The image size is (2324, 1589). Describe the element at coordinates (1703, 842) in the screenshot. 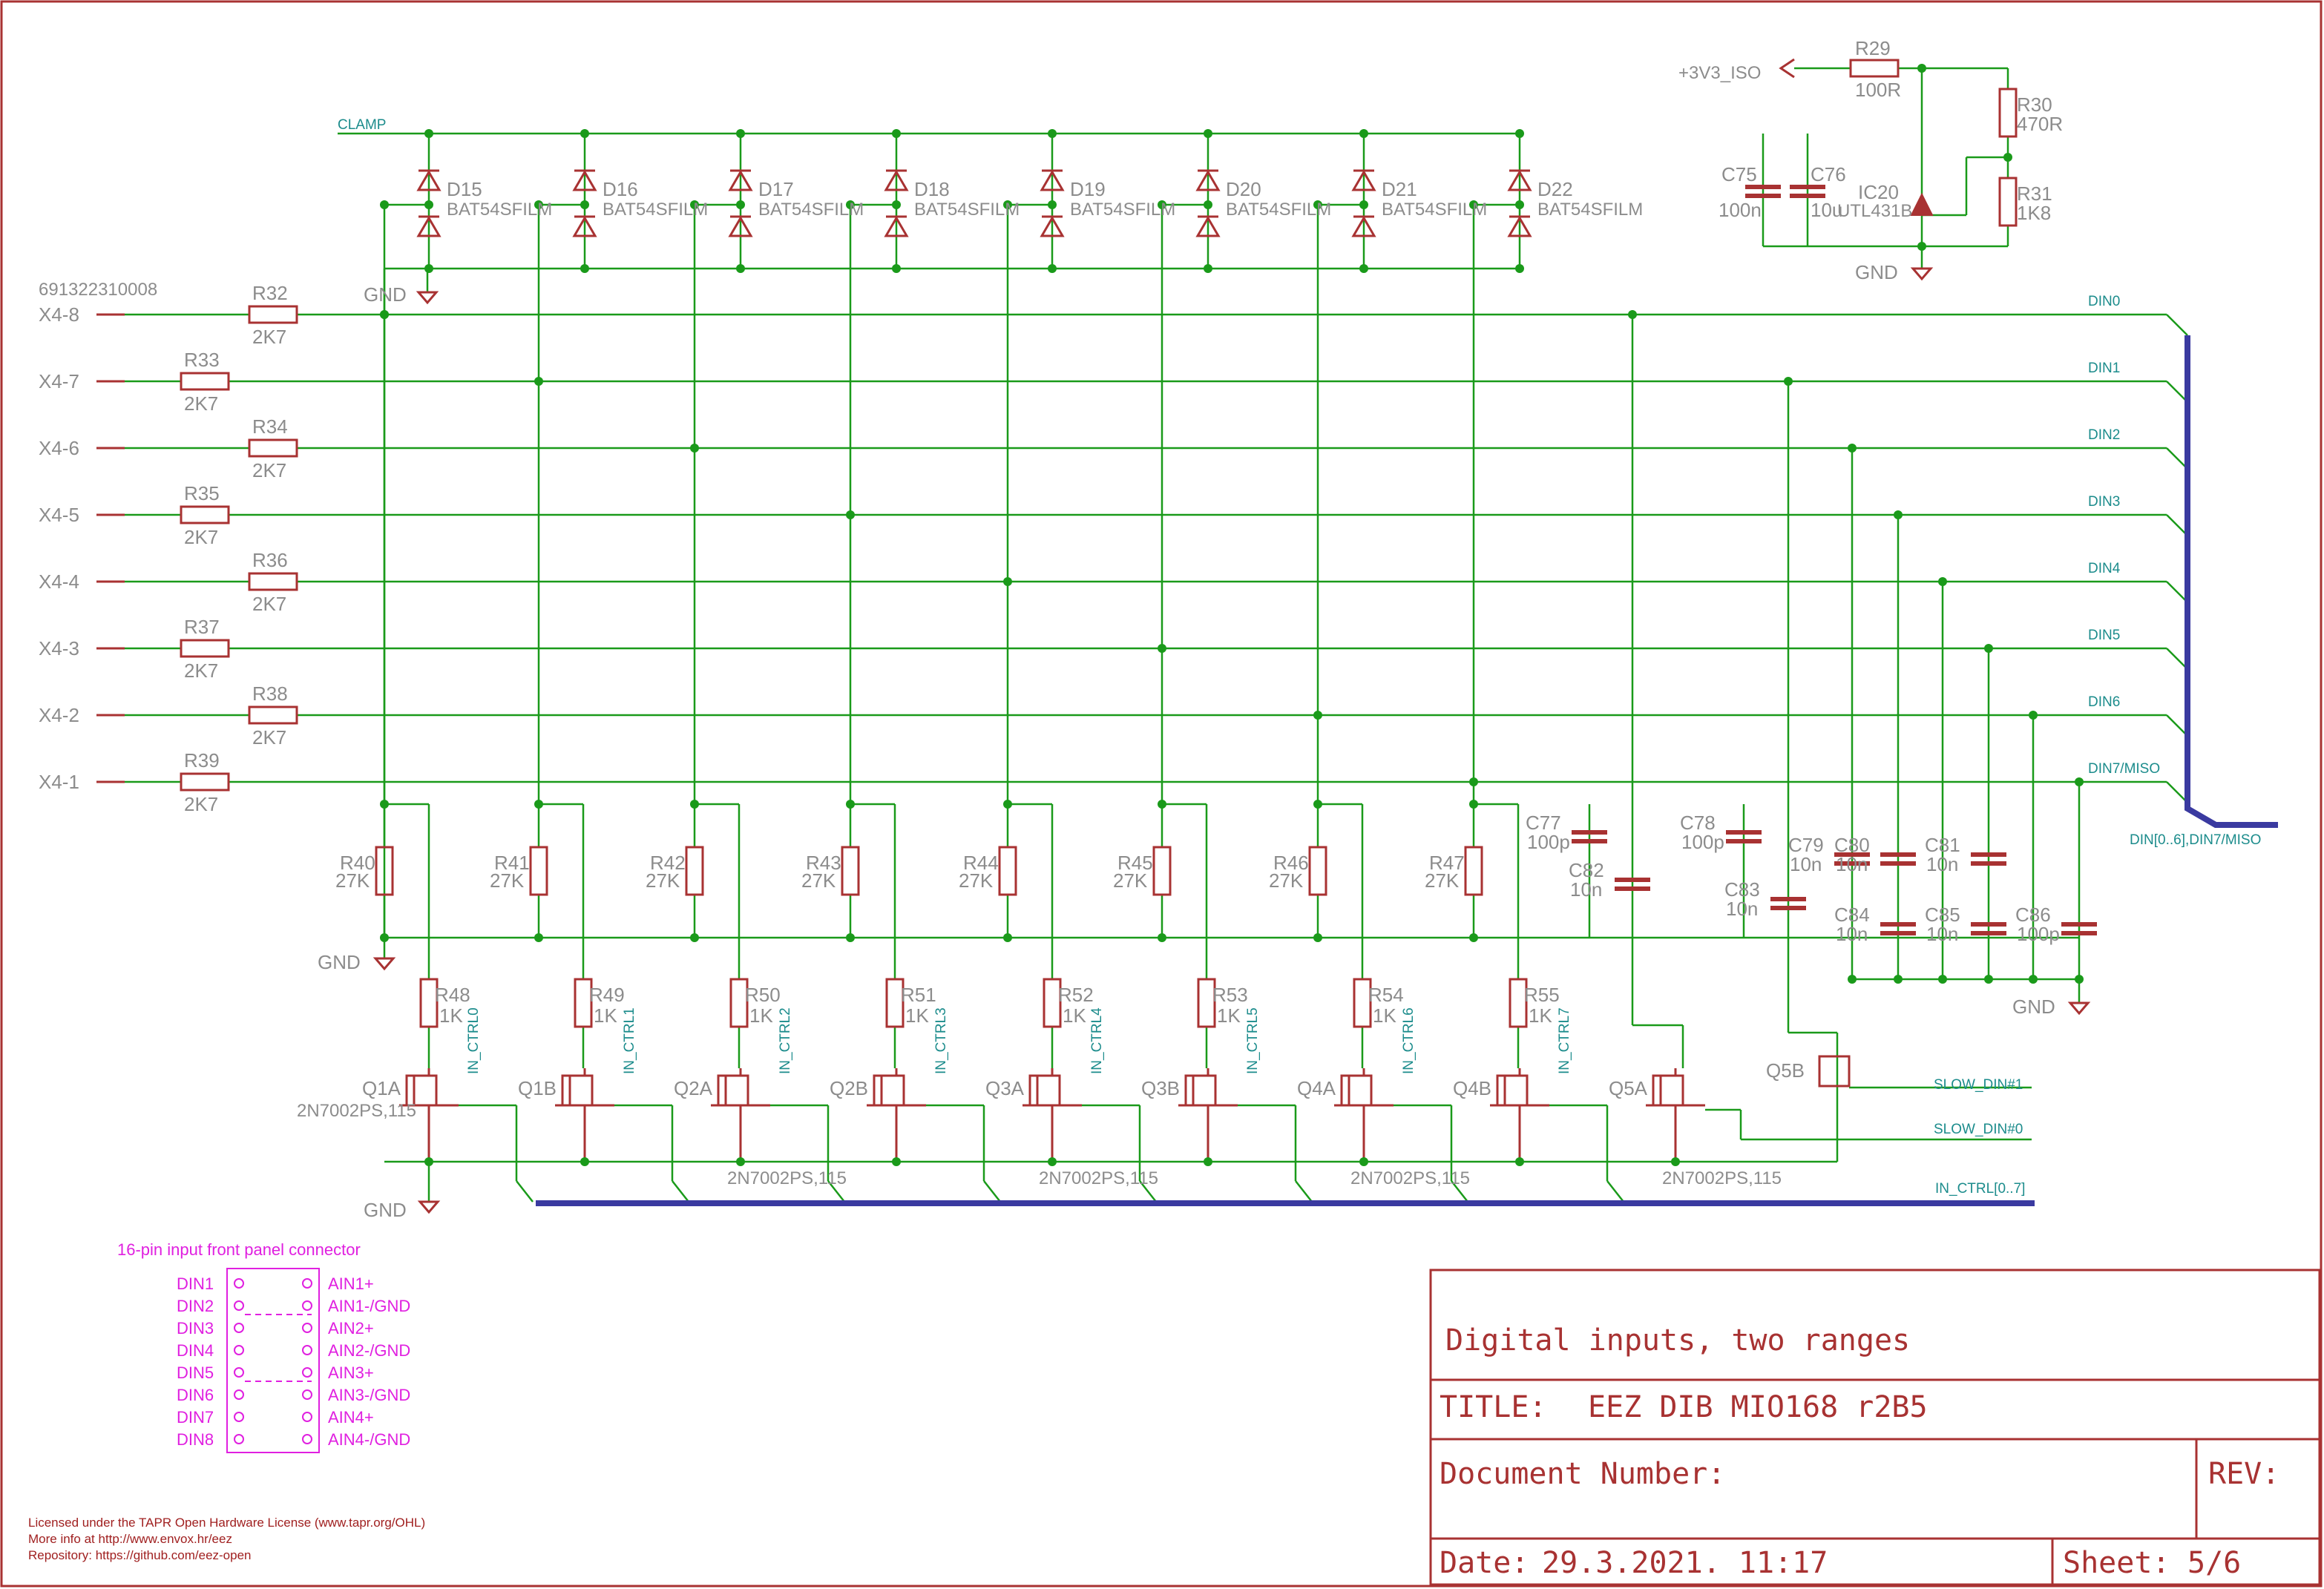

I see `capacitor-value: 100p` at that location.